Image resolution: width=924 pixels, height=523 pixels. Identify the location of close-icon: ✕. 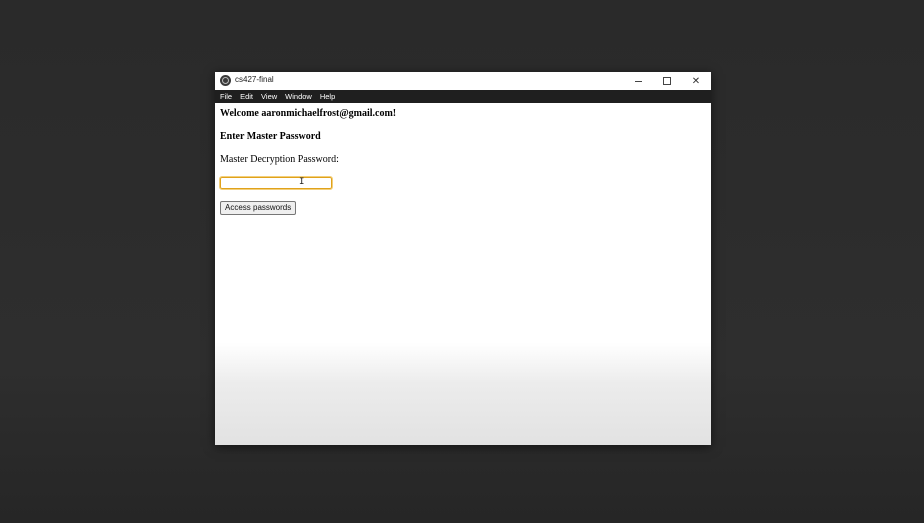
(696, 81).